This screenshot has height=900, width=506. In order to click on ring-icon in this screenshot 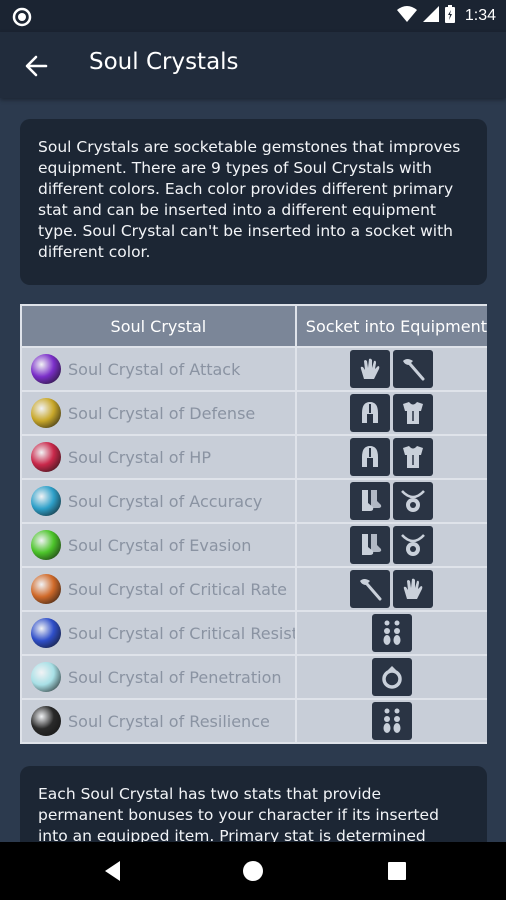, I will do `click(391, 677)`.